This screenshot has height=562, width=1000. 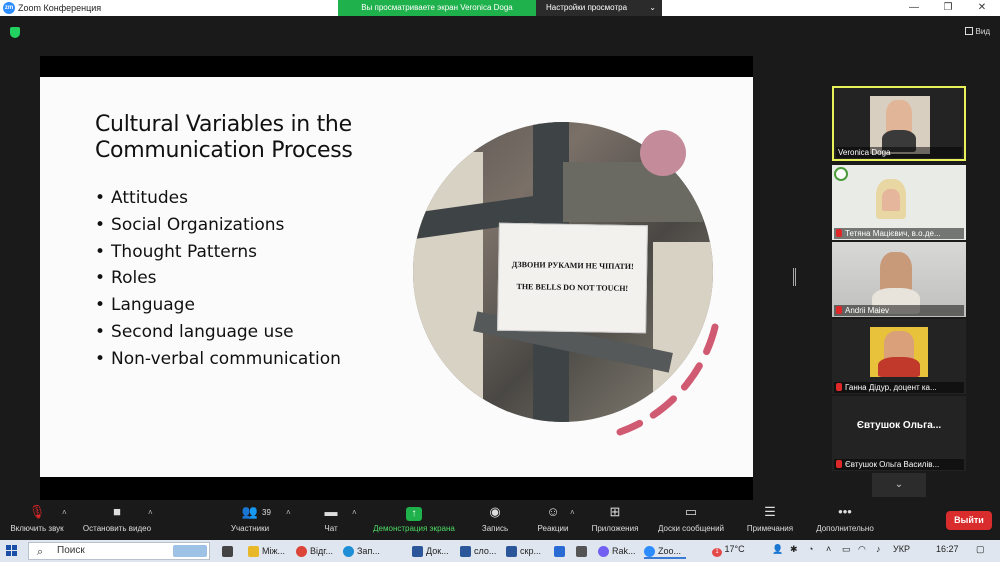 What do you see at coordinates (777, 549) in the screenshot?
I see `user-icon: 👤` at bounding box center [777, 549].